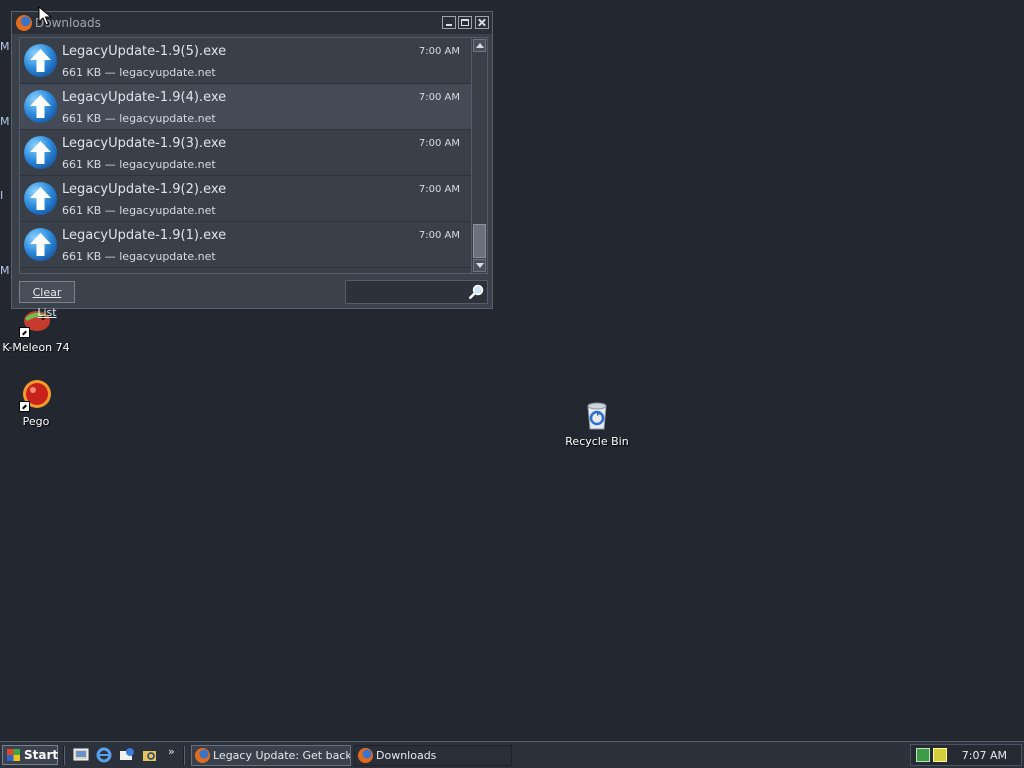 The image size is (1024, 768). What do you see at coordinates (465, 22) in the screenshot?
I see `maximize-button` at bounding box center [465, 22].